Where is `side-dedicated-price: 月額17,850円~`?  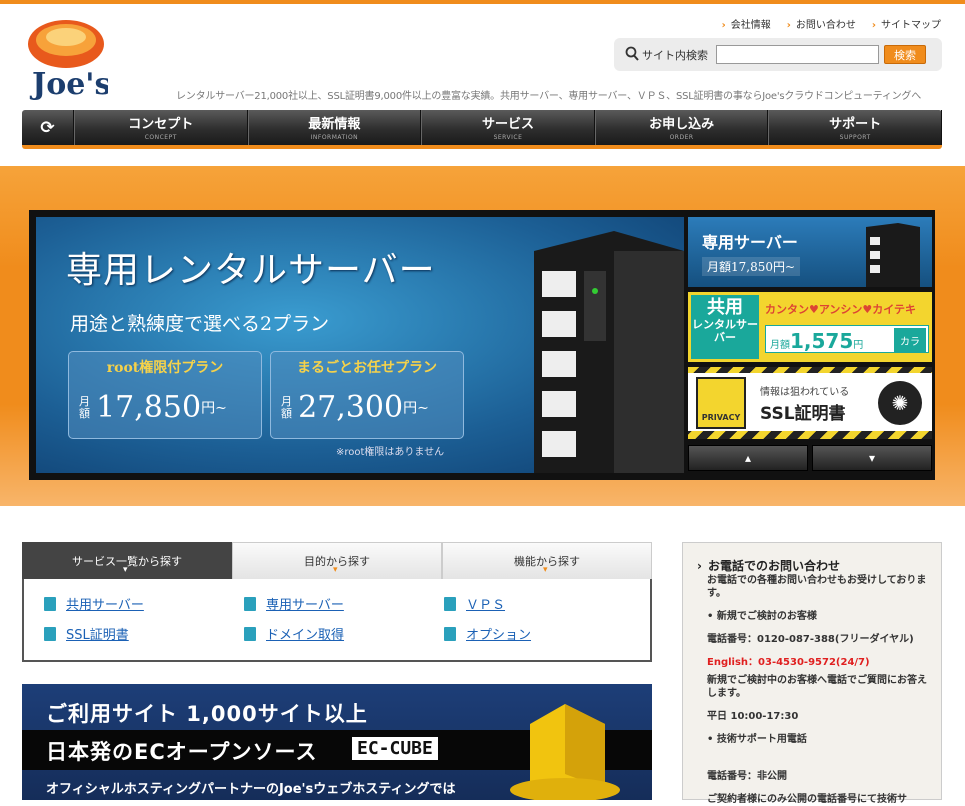
side-dedicated-price: 月額17,850円~ is located at coordinates (751, 266).